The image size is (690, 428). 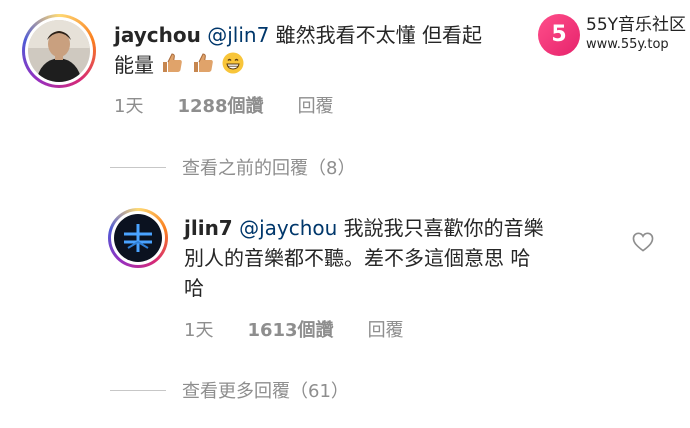 I want to click on comment-mention: @jlin7, so click(x=238, y=35).